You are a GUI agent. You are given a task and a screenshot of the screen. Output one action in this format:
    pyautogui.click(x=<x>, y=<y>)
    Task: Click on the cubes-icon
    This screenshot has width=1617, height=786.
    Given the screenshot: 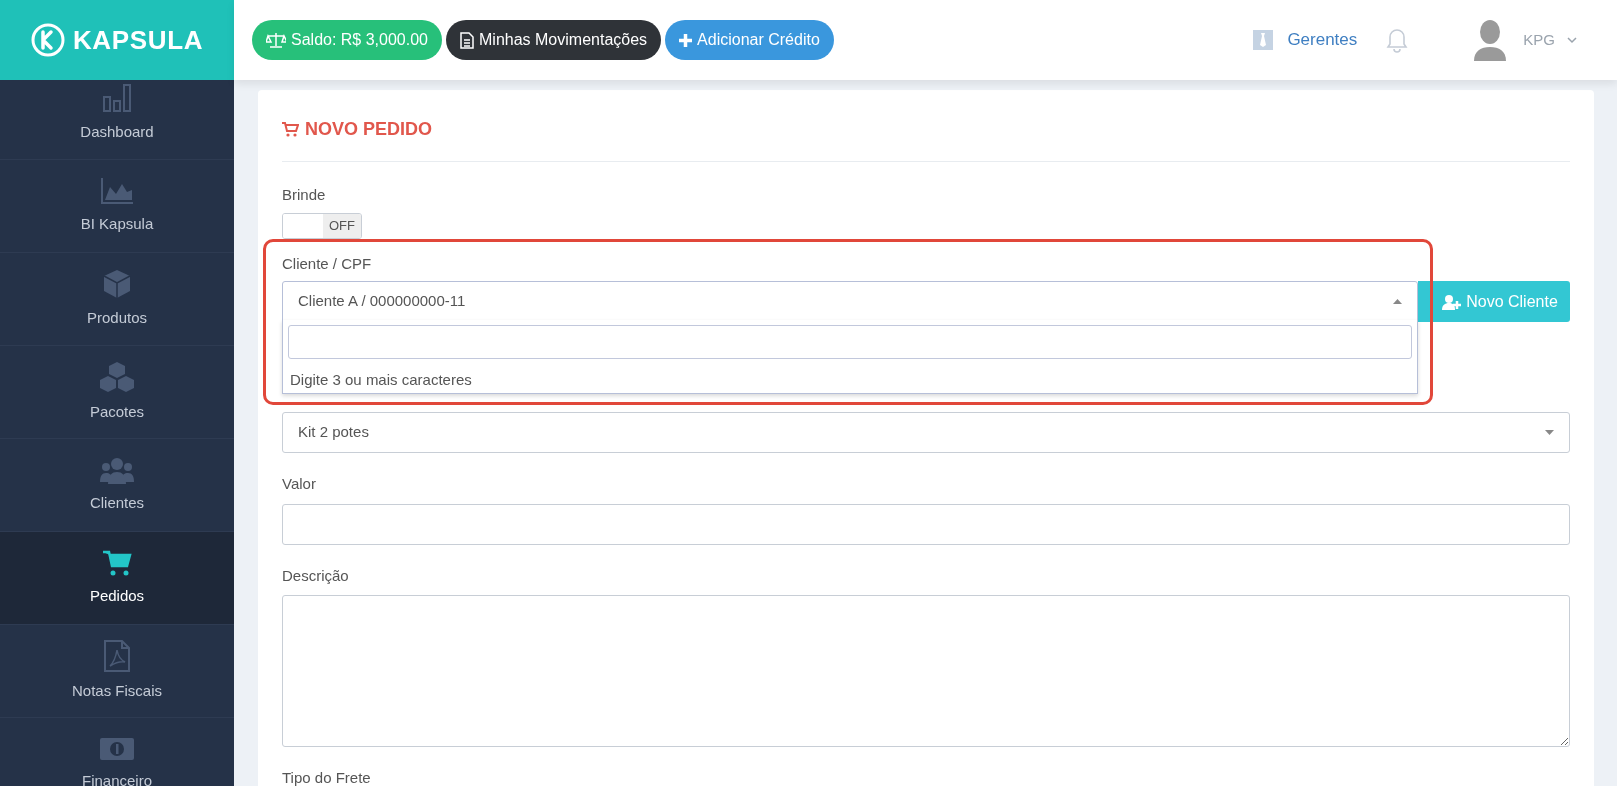 What is the action you would take?
    pyautogui.click(x=117, y=376)
    